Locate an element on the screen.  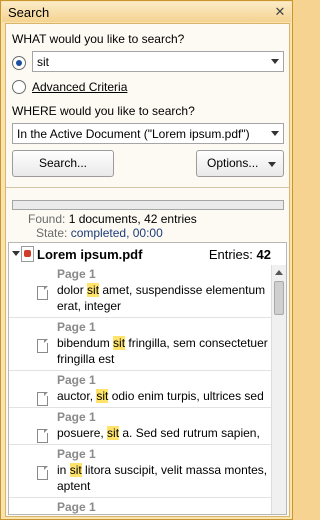
result-entries-count: Entries: 42 is located at coordinates (240, 254).